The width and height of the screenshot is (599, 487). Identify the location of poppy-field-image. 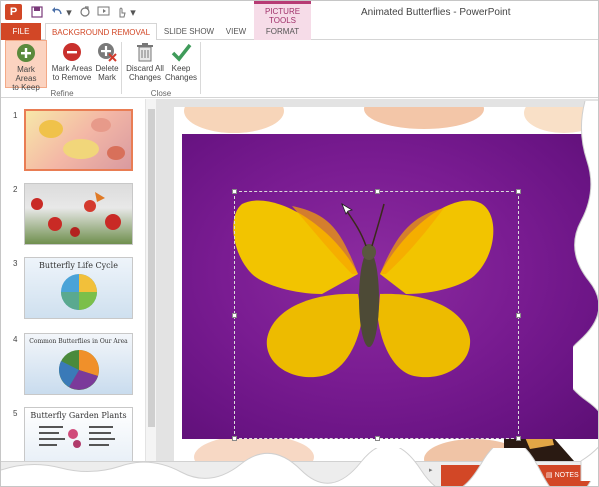
(76, 214).